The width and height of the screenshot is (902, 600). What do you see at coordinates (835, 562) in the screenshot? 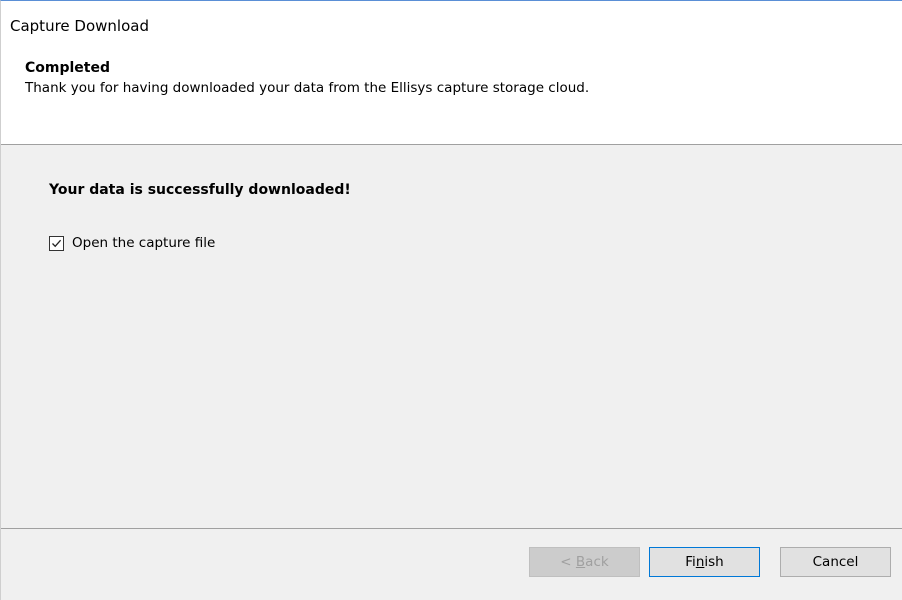
I see `cancel-button: Cancel` at bounding box center [835, 562].